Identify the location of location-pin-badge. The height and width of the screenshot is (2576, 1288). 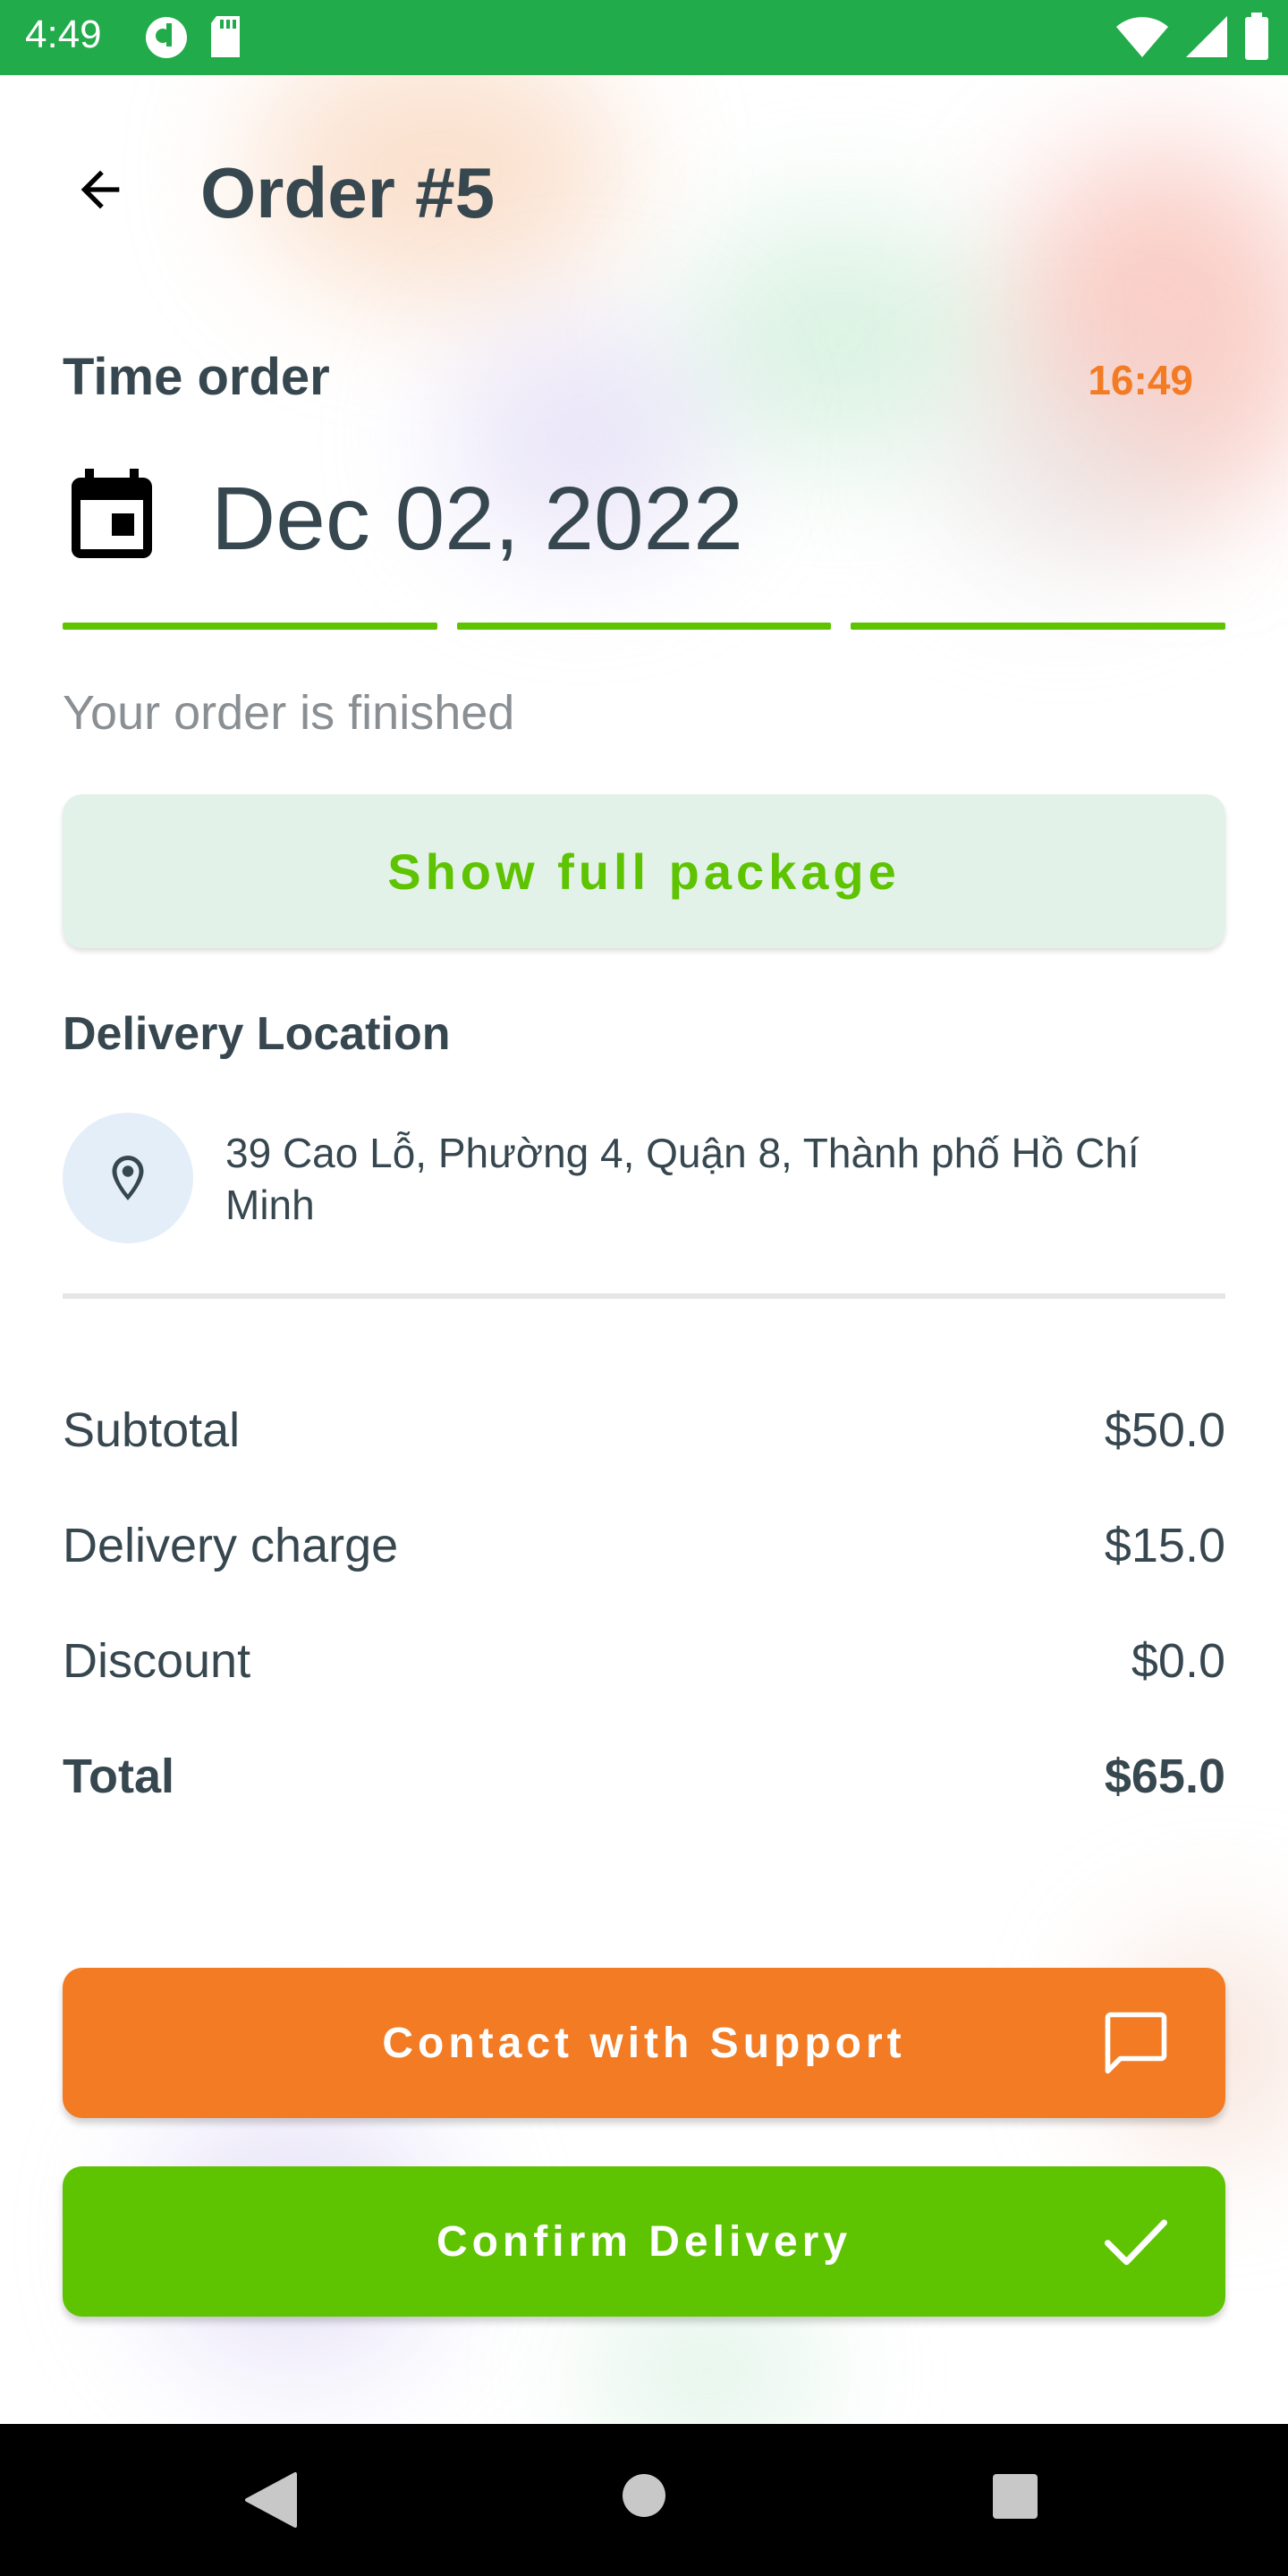
(128, 1178).